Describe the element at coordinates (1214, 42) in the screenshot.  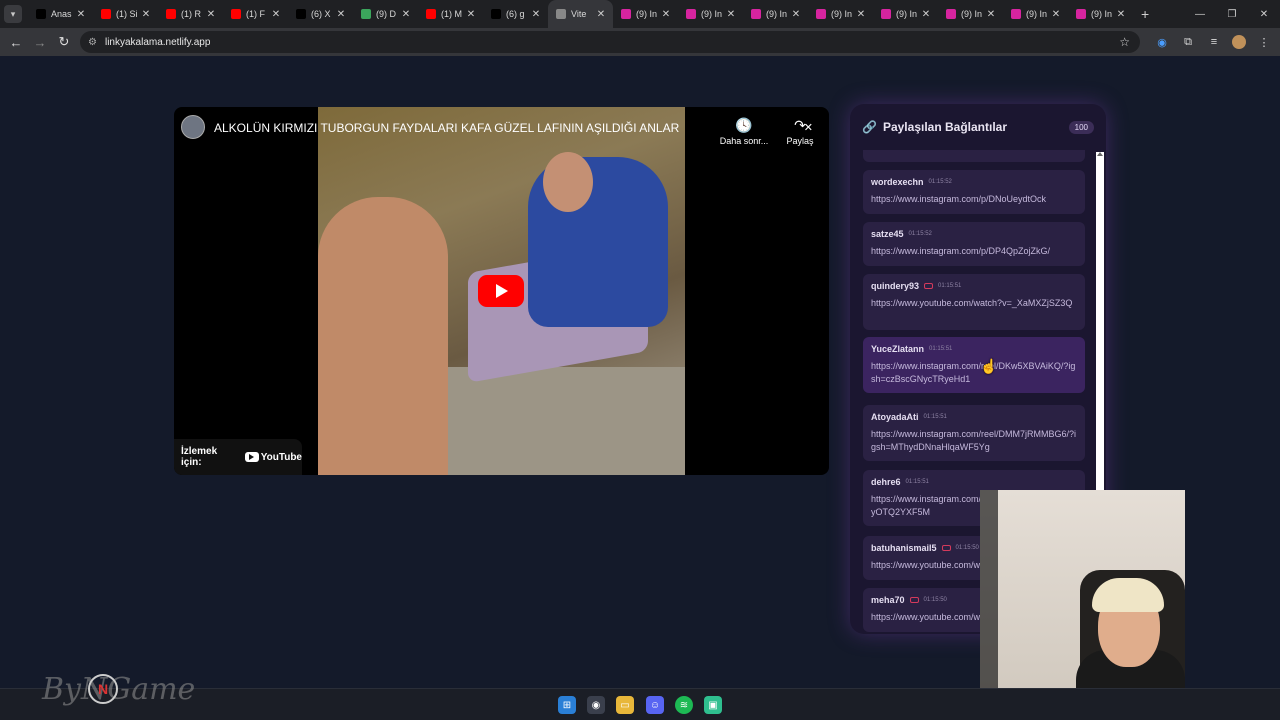
I see `media-icon: ≡` at that location.